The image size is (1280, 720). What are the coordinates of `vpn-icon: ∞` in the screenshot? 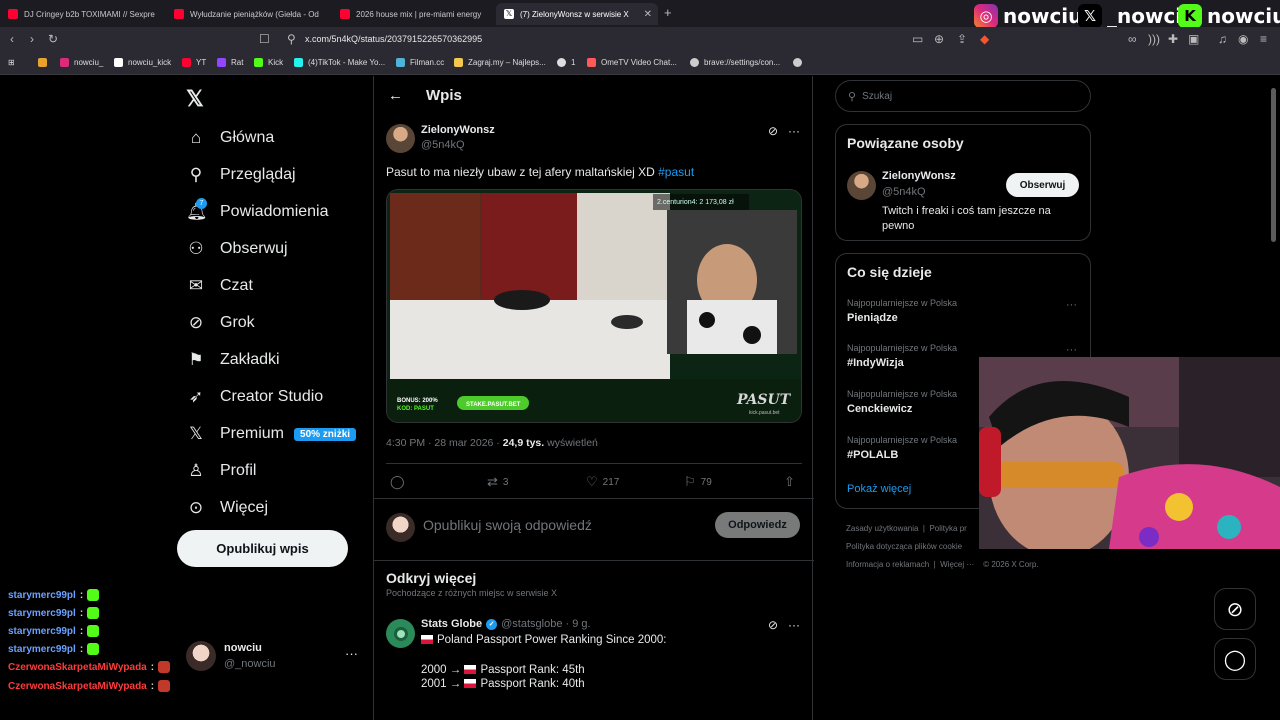 It's located at (1132, 39).